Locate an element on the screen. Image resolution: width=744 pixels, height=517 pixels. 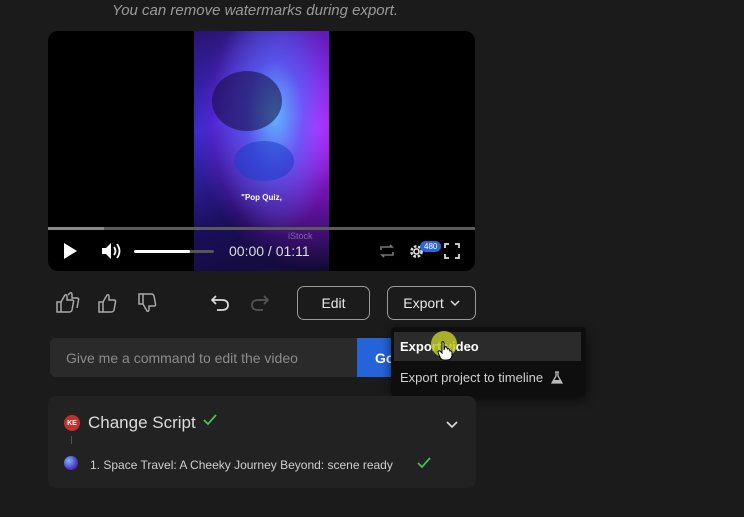
planet-icon is located at coordinates (71, 463).